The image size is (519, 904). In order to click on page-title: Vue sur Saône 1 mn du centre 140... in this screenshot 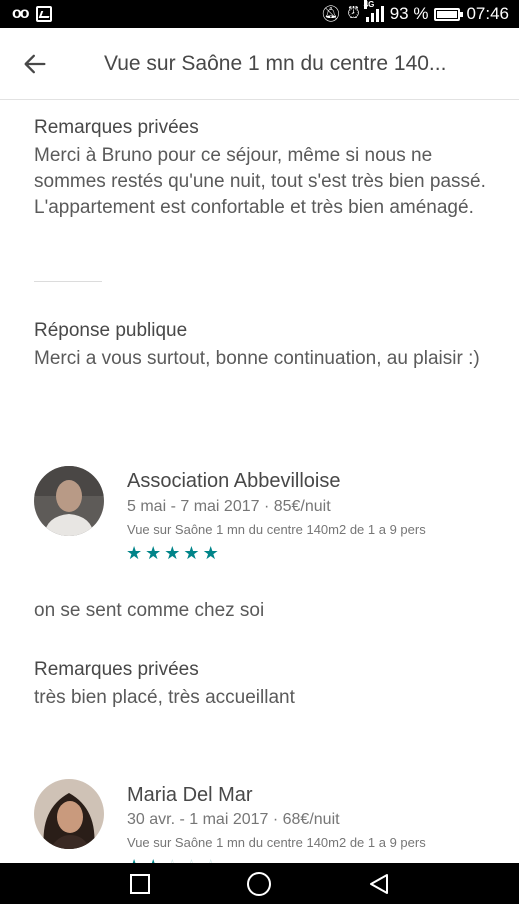, I will do `click(275, 63)`.